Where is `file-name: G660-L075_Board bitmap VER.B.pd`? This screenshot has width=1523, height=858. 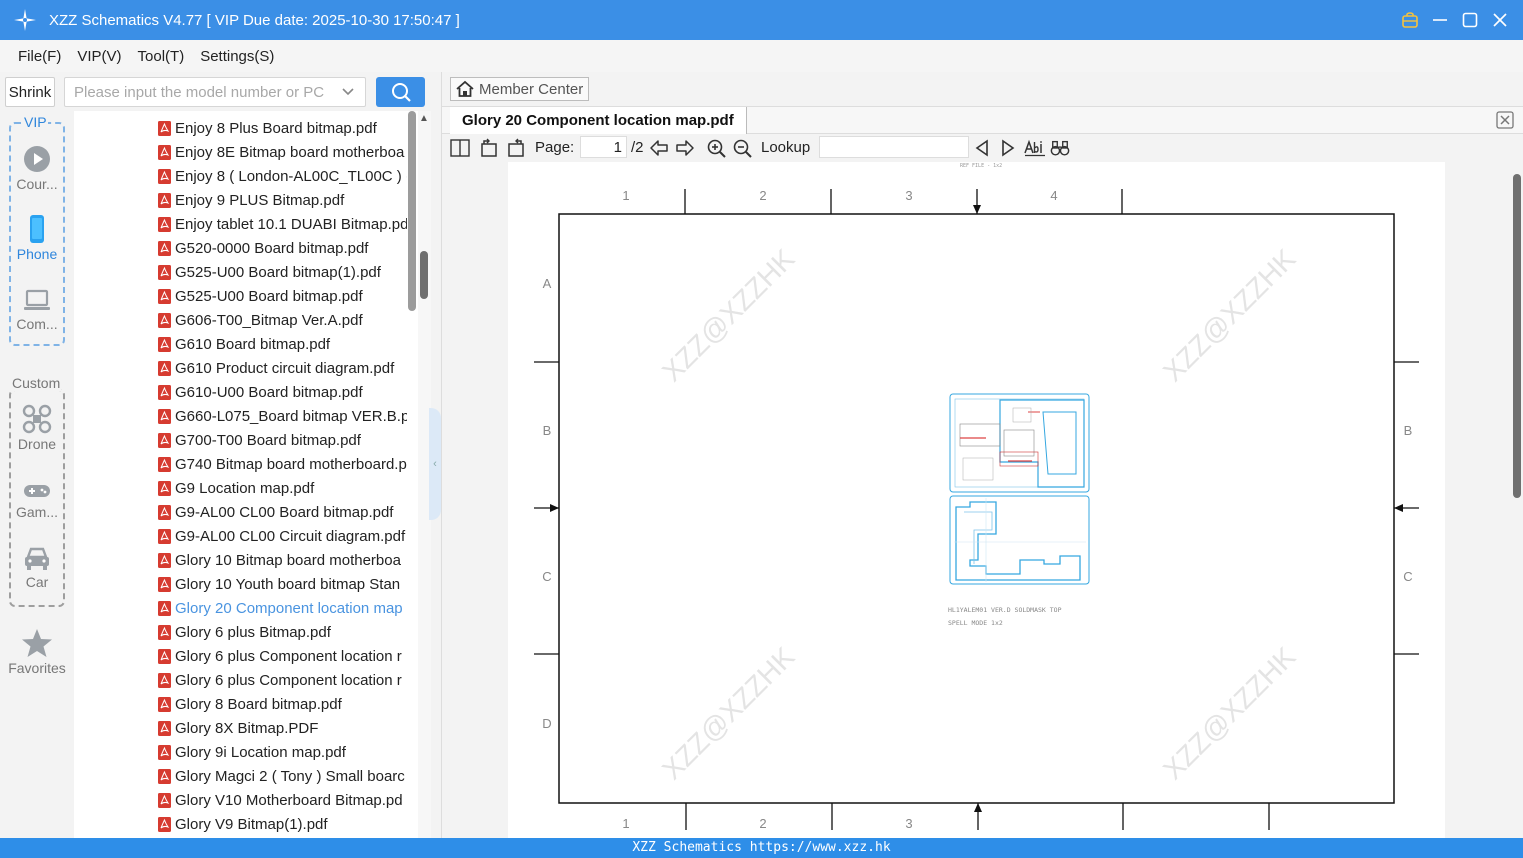 file-name: G660-L075_Board bitmap VER.B.pd is located at coordinates (291, 416).